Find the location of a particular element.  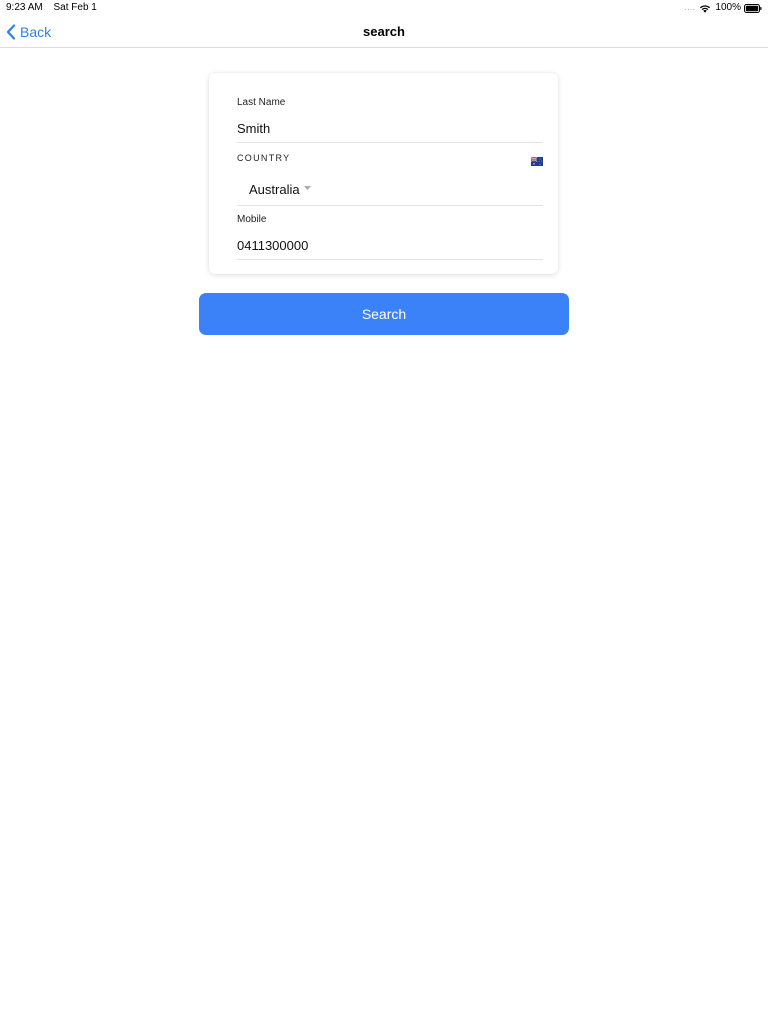

battery-percent: 100% is located at coordinates (728, 7).